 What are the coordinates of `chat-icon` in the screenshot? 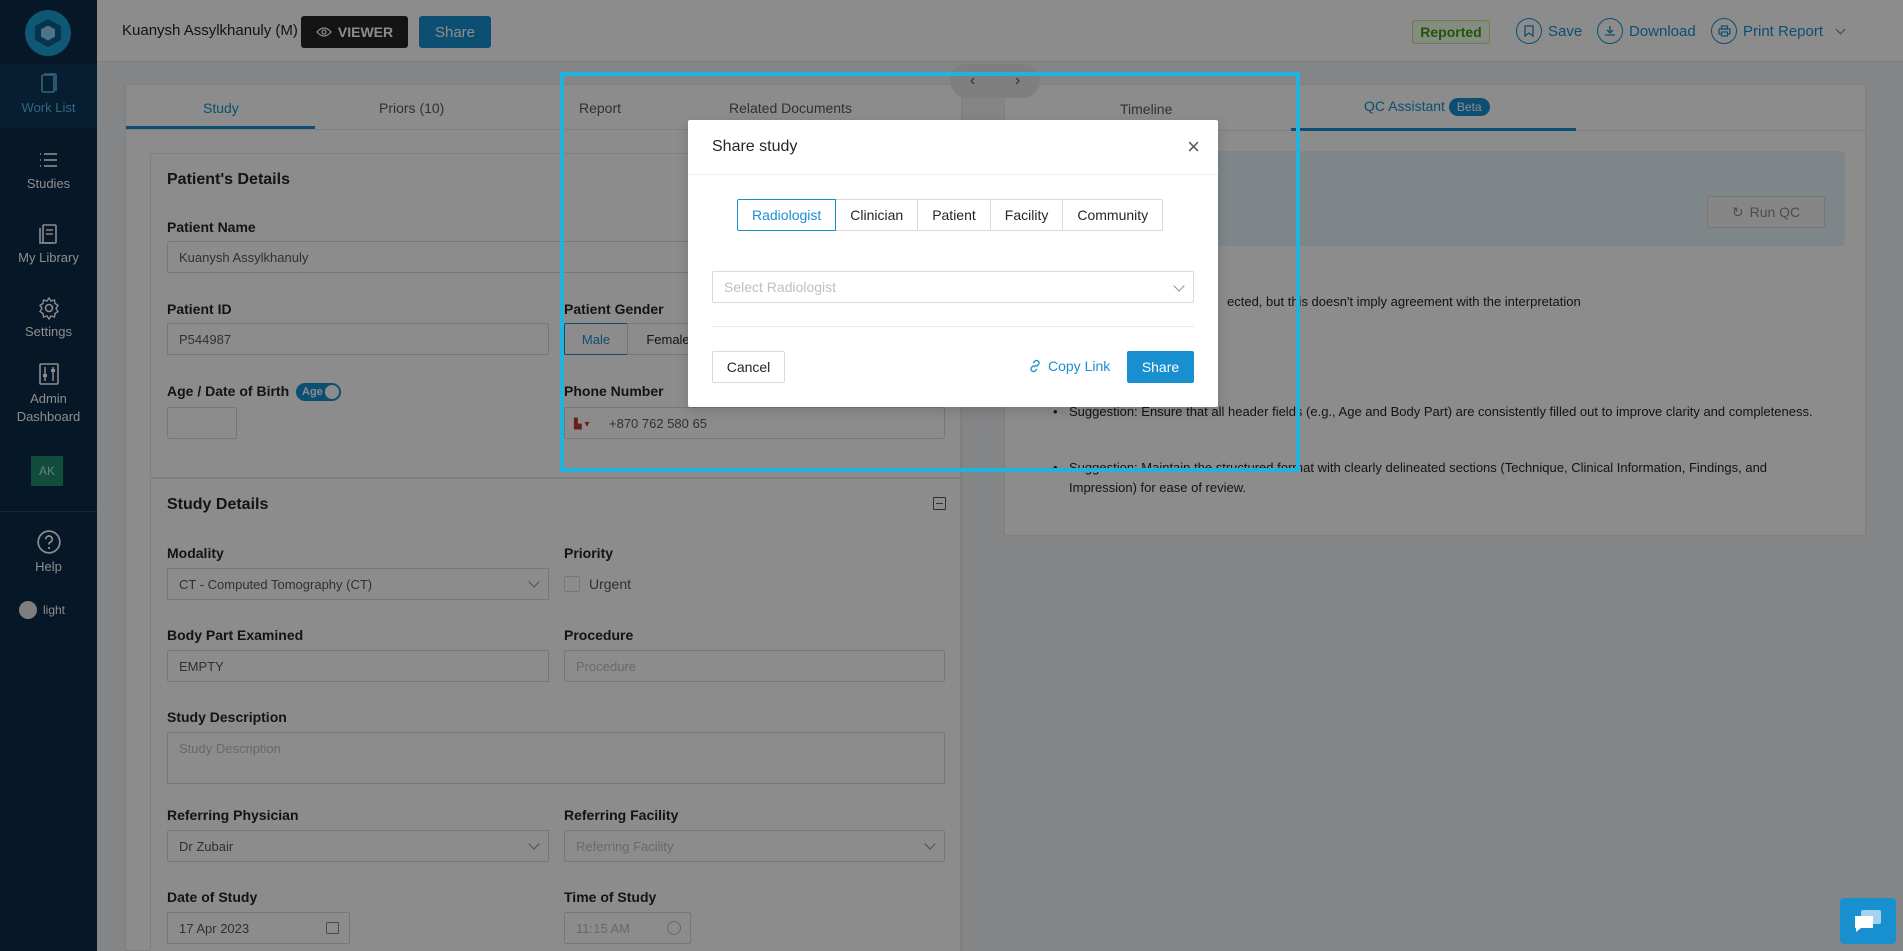 It's located at (1868, 921).